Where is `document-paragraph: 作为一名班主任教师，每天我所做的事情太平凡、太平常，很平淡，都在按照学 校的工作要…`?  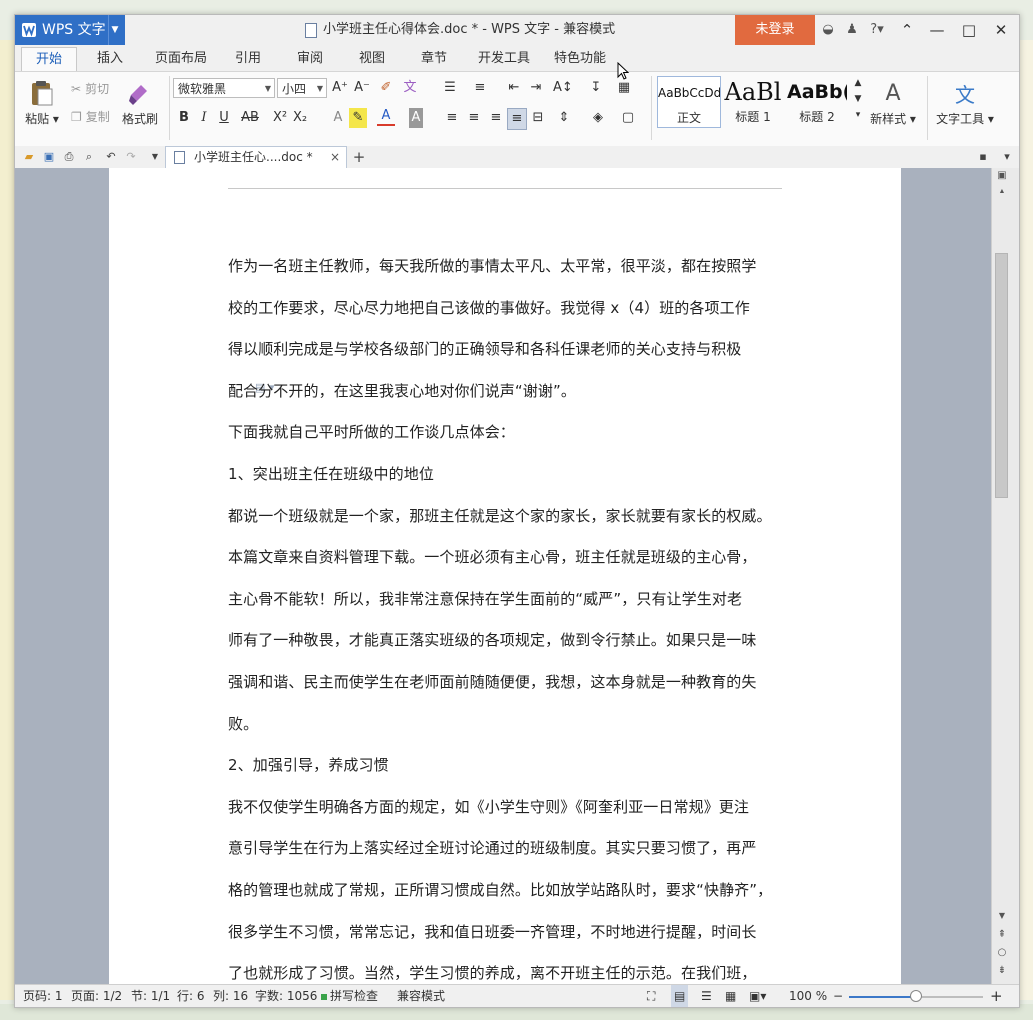 document-paragraph: 作为一名班主任教师，每天我所做的事情太平凡、太平常，很平淡，都在按照学 校的工作要… is located at coordinates (508, 329).